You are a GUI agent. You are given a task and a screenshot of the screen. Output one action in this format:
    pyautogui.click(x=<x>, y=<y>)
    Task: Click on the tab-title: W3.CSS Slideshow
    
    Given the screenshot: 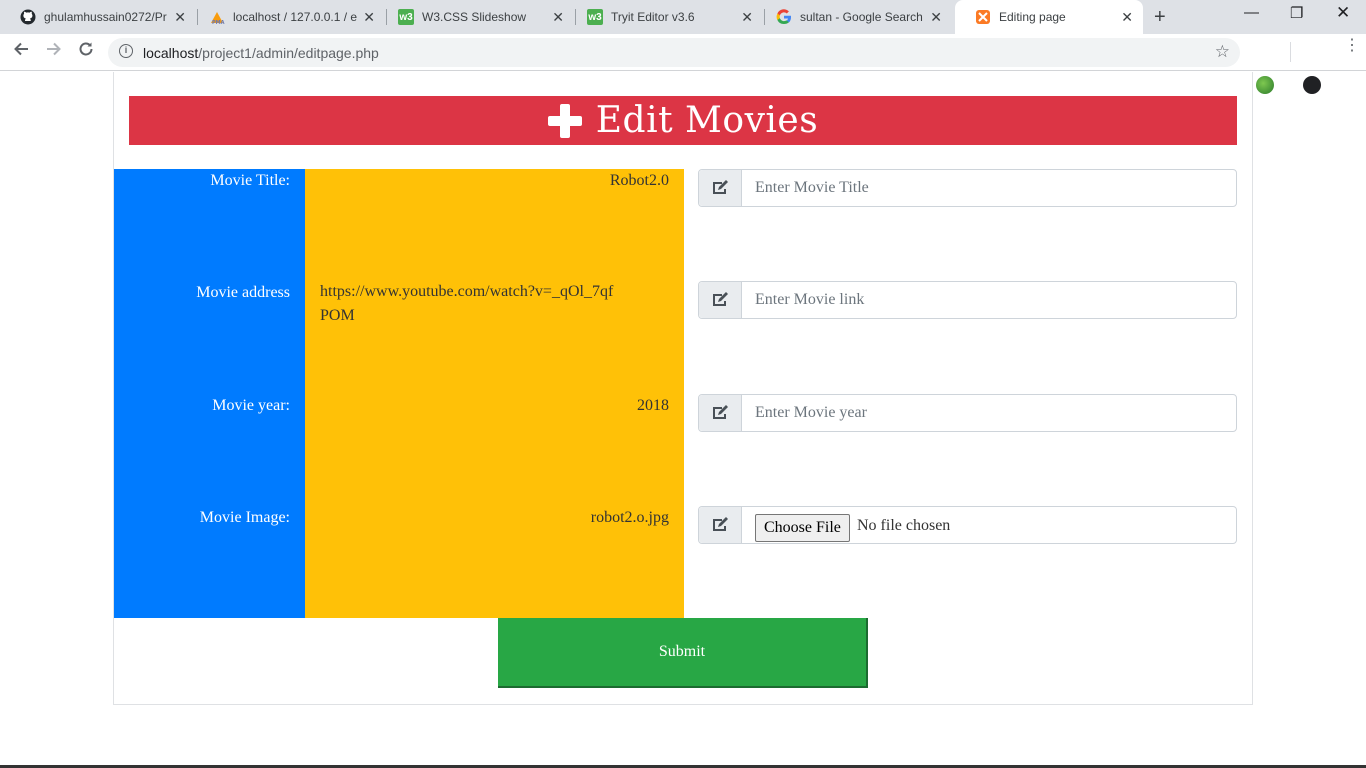 What is the action you would take?
    pyautogui.click(x=474, y=17)
    